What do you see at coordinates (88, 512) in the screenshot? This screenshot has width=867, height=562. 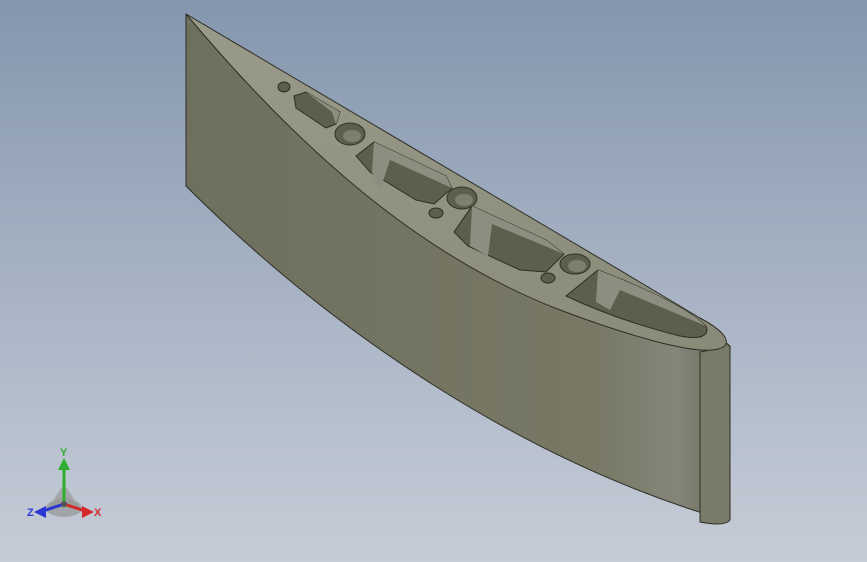 I see `x-axis-arrow` at bounding box center [88, 512].